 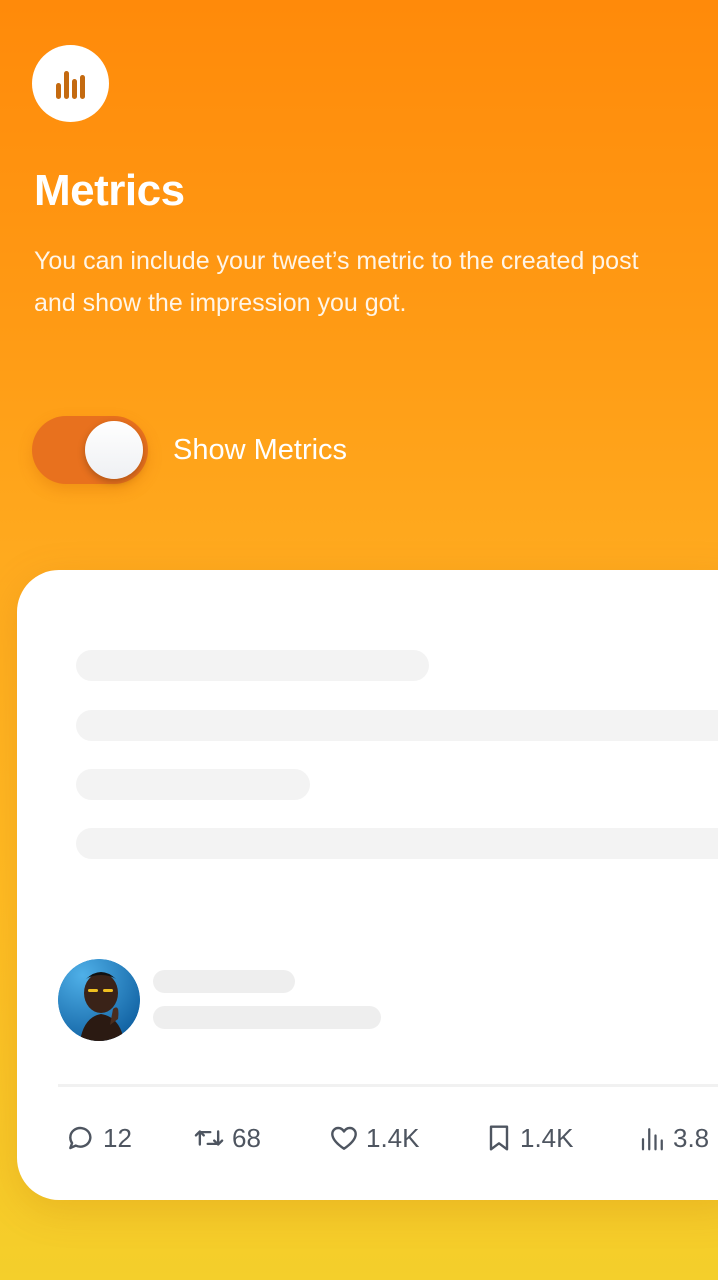 I want to click on retweets-metric: 68, so click(x=260, y=1138).